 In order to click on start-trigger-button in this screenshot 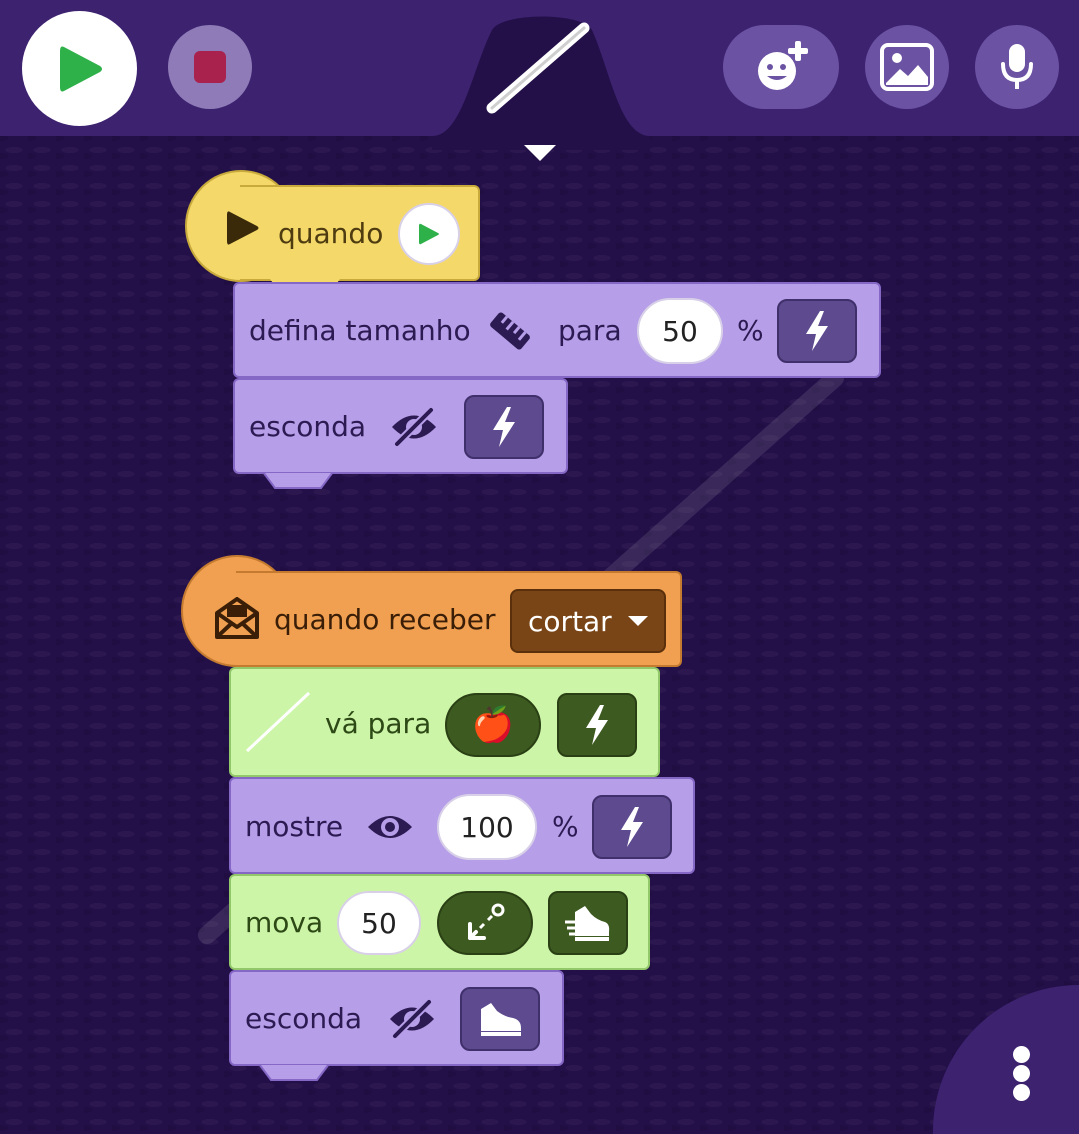, I will do `click(429, 234)`.